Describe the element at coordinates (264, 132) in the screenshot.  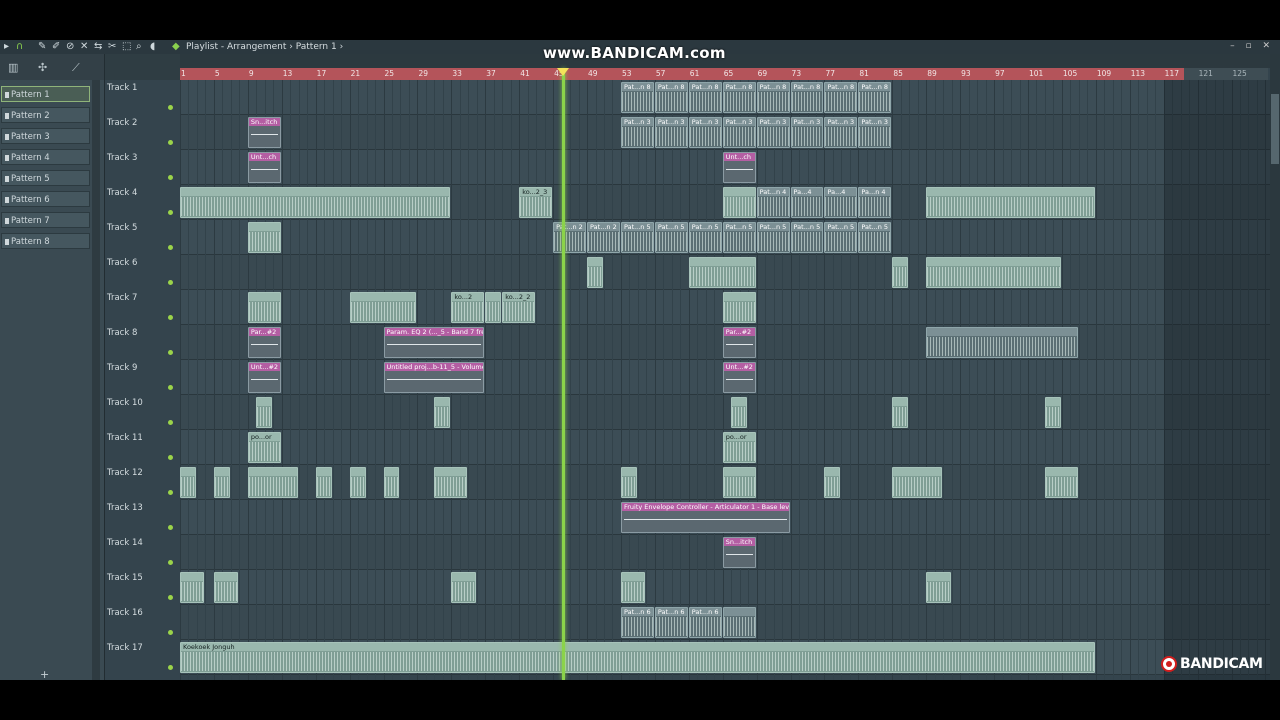
I see `automation-clip: Sn...itch` at that location.